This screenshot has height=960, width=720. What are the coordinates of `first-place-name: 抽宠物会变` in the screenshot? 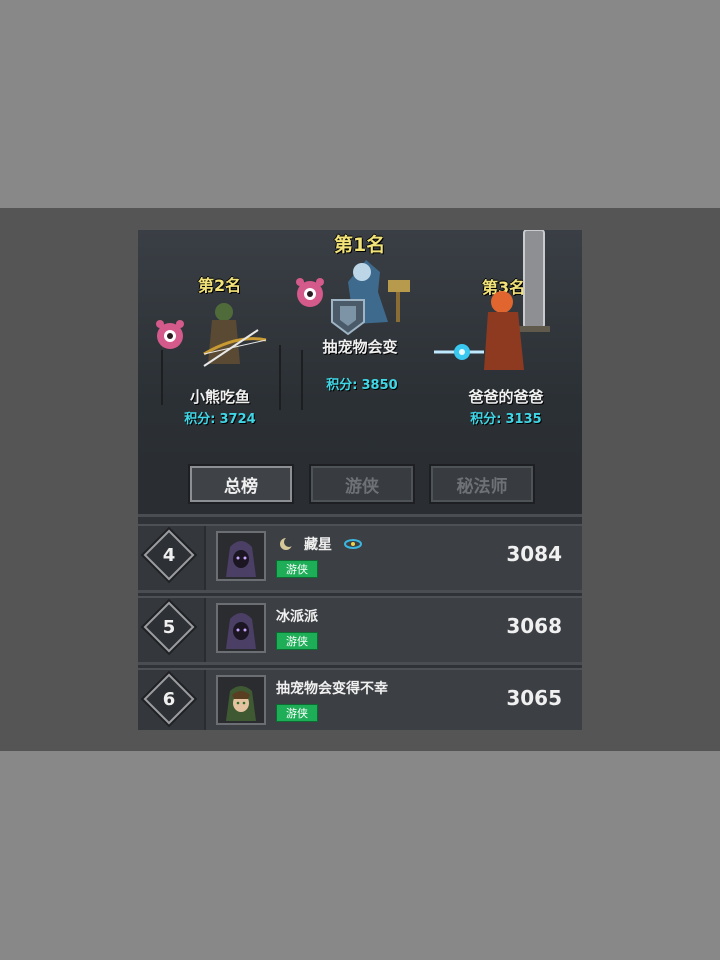 It's located at (360, 347).